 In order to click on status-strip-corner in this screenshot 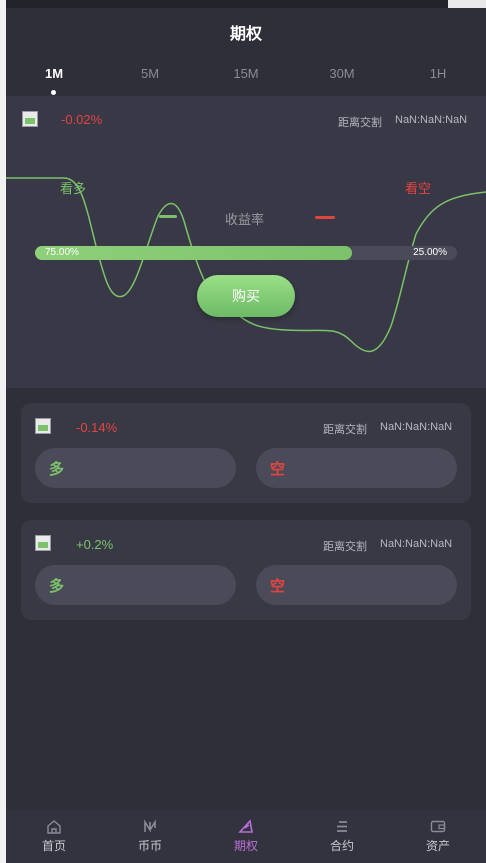, I will do `click(467, 4)`.